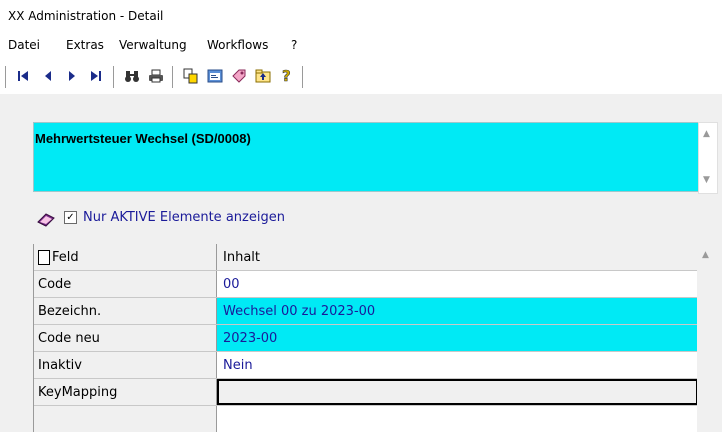 The width and height of the screenshot is (722, 432). Describe the element at coordinates (44, 257) in the screenshot. I see `document-icon` at that location.